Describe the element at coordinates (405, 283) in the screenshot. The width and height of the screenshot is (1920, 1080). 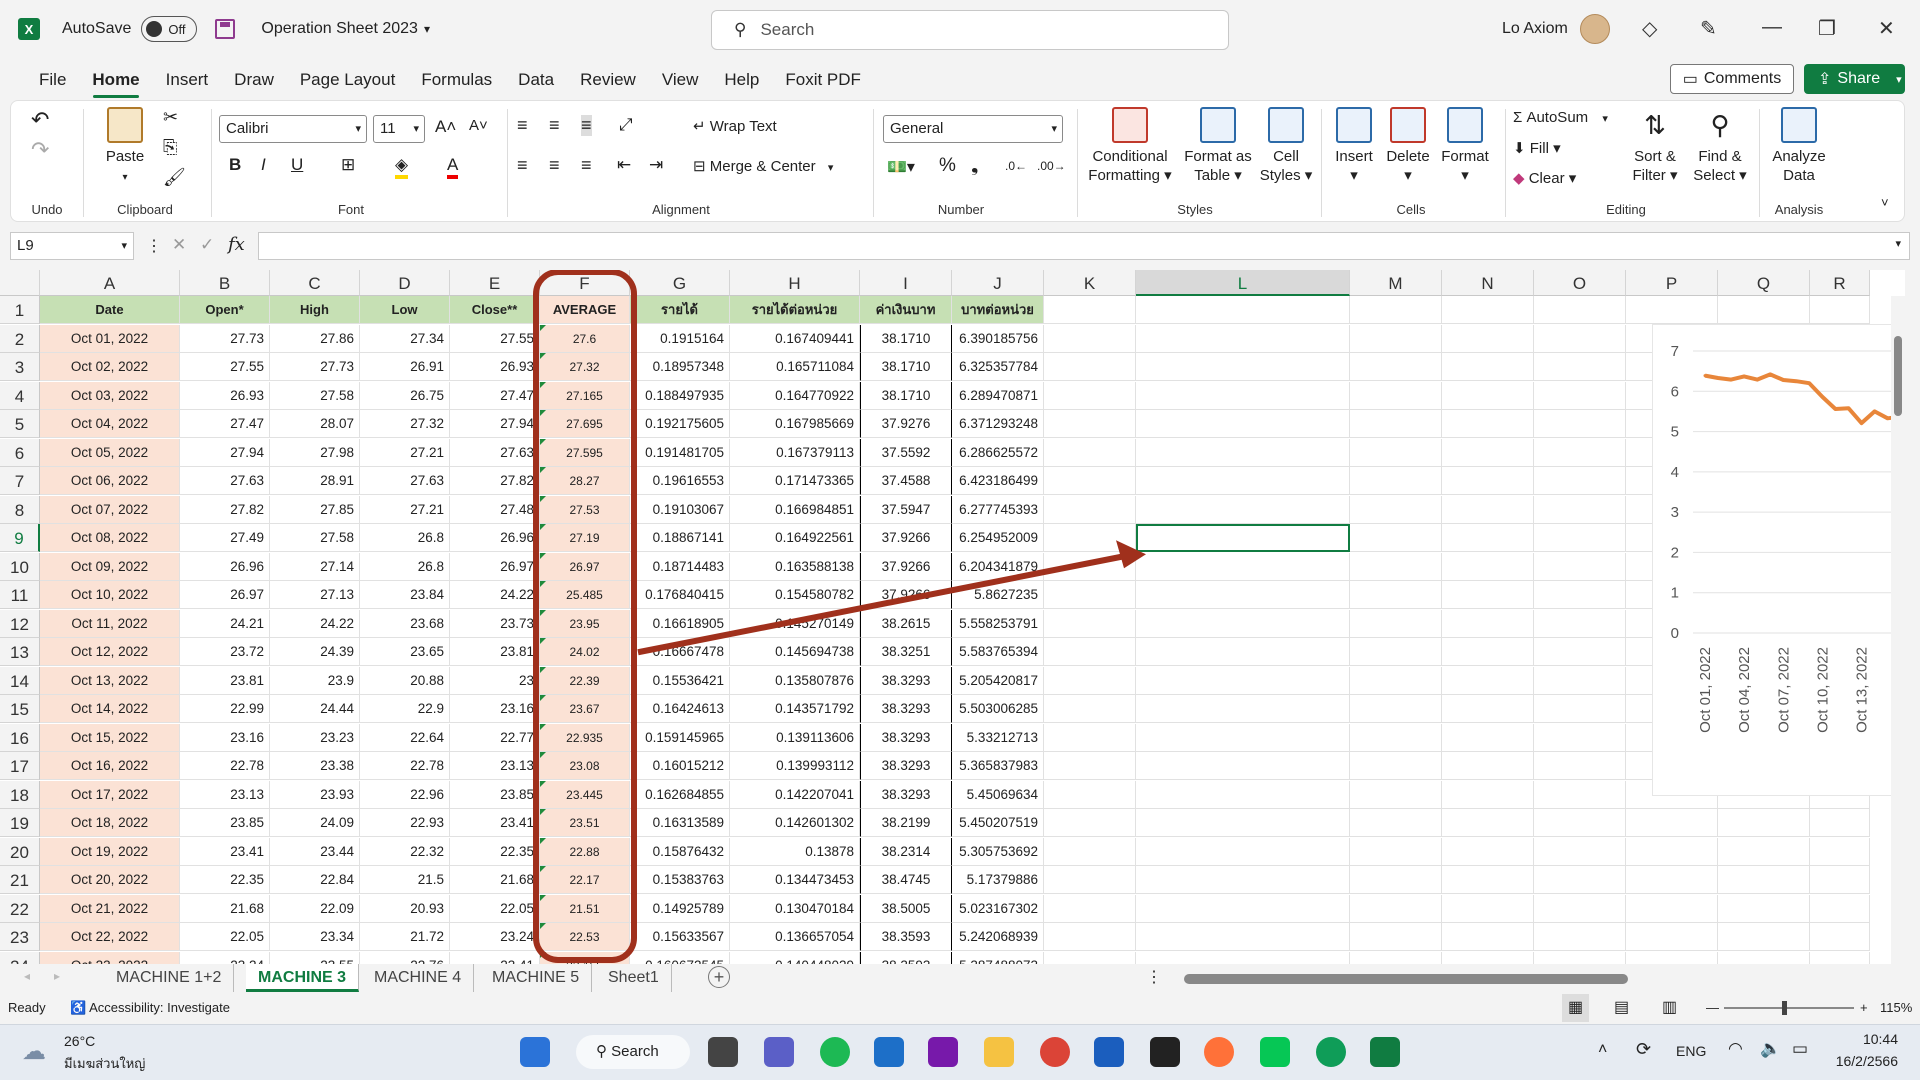
I see `column-header-d: D` at that location.